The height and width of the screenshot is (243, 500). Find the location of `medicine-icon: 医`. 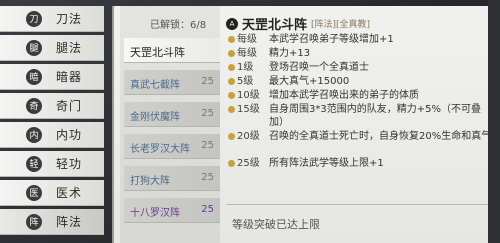

medicine-icon: 医 is located at coordinates (34, 192).